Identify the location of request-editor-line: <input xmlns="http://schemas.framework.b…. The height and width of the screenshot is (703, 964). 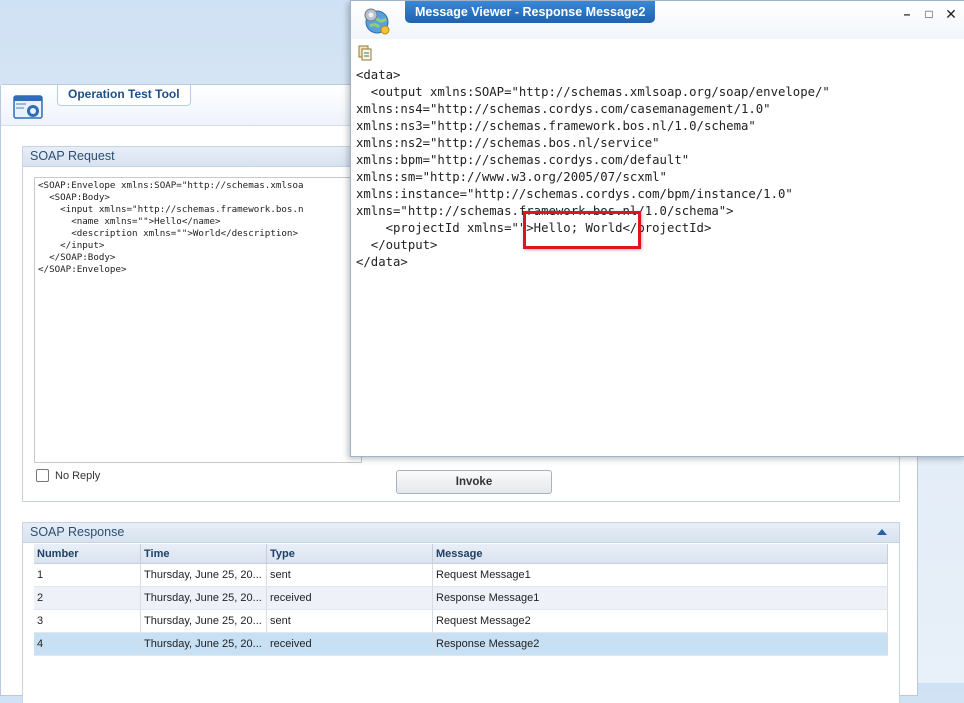
(171, 209).